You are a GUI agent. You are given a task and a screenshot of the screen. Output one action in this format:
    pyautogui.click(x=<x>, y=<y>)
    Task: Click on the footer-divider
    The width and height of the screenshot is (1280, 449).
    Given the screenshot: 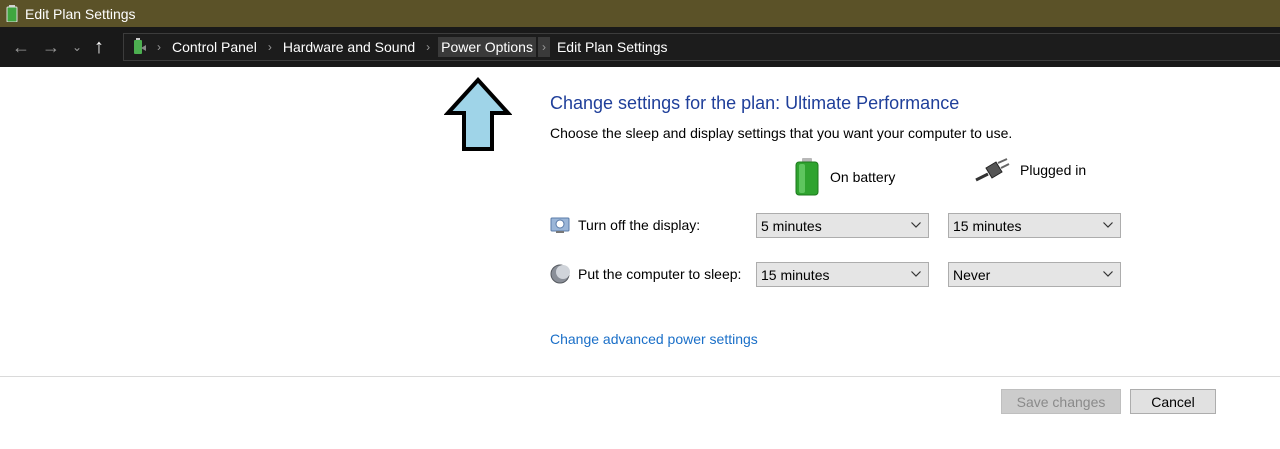 What is the action you would take?
    pyautogui.click(x=640, y=376)
    